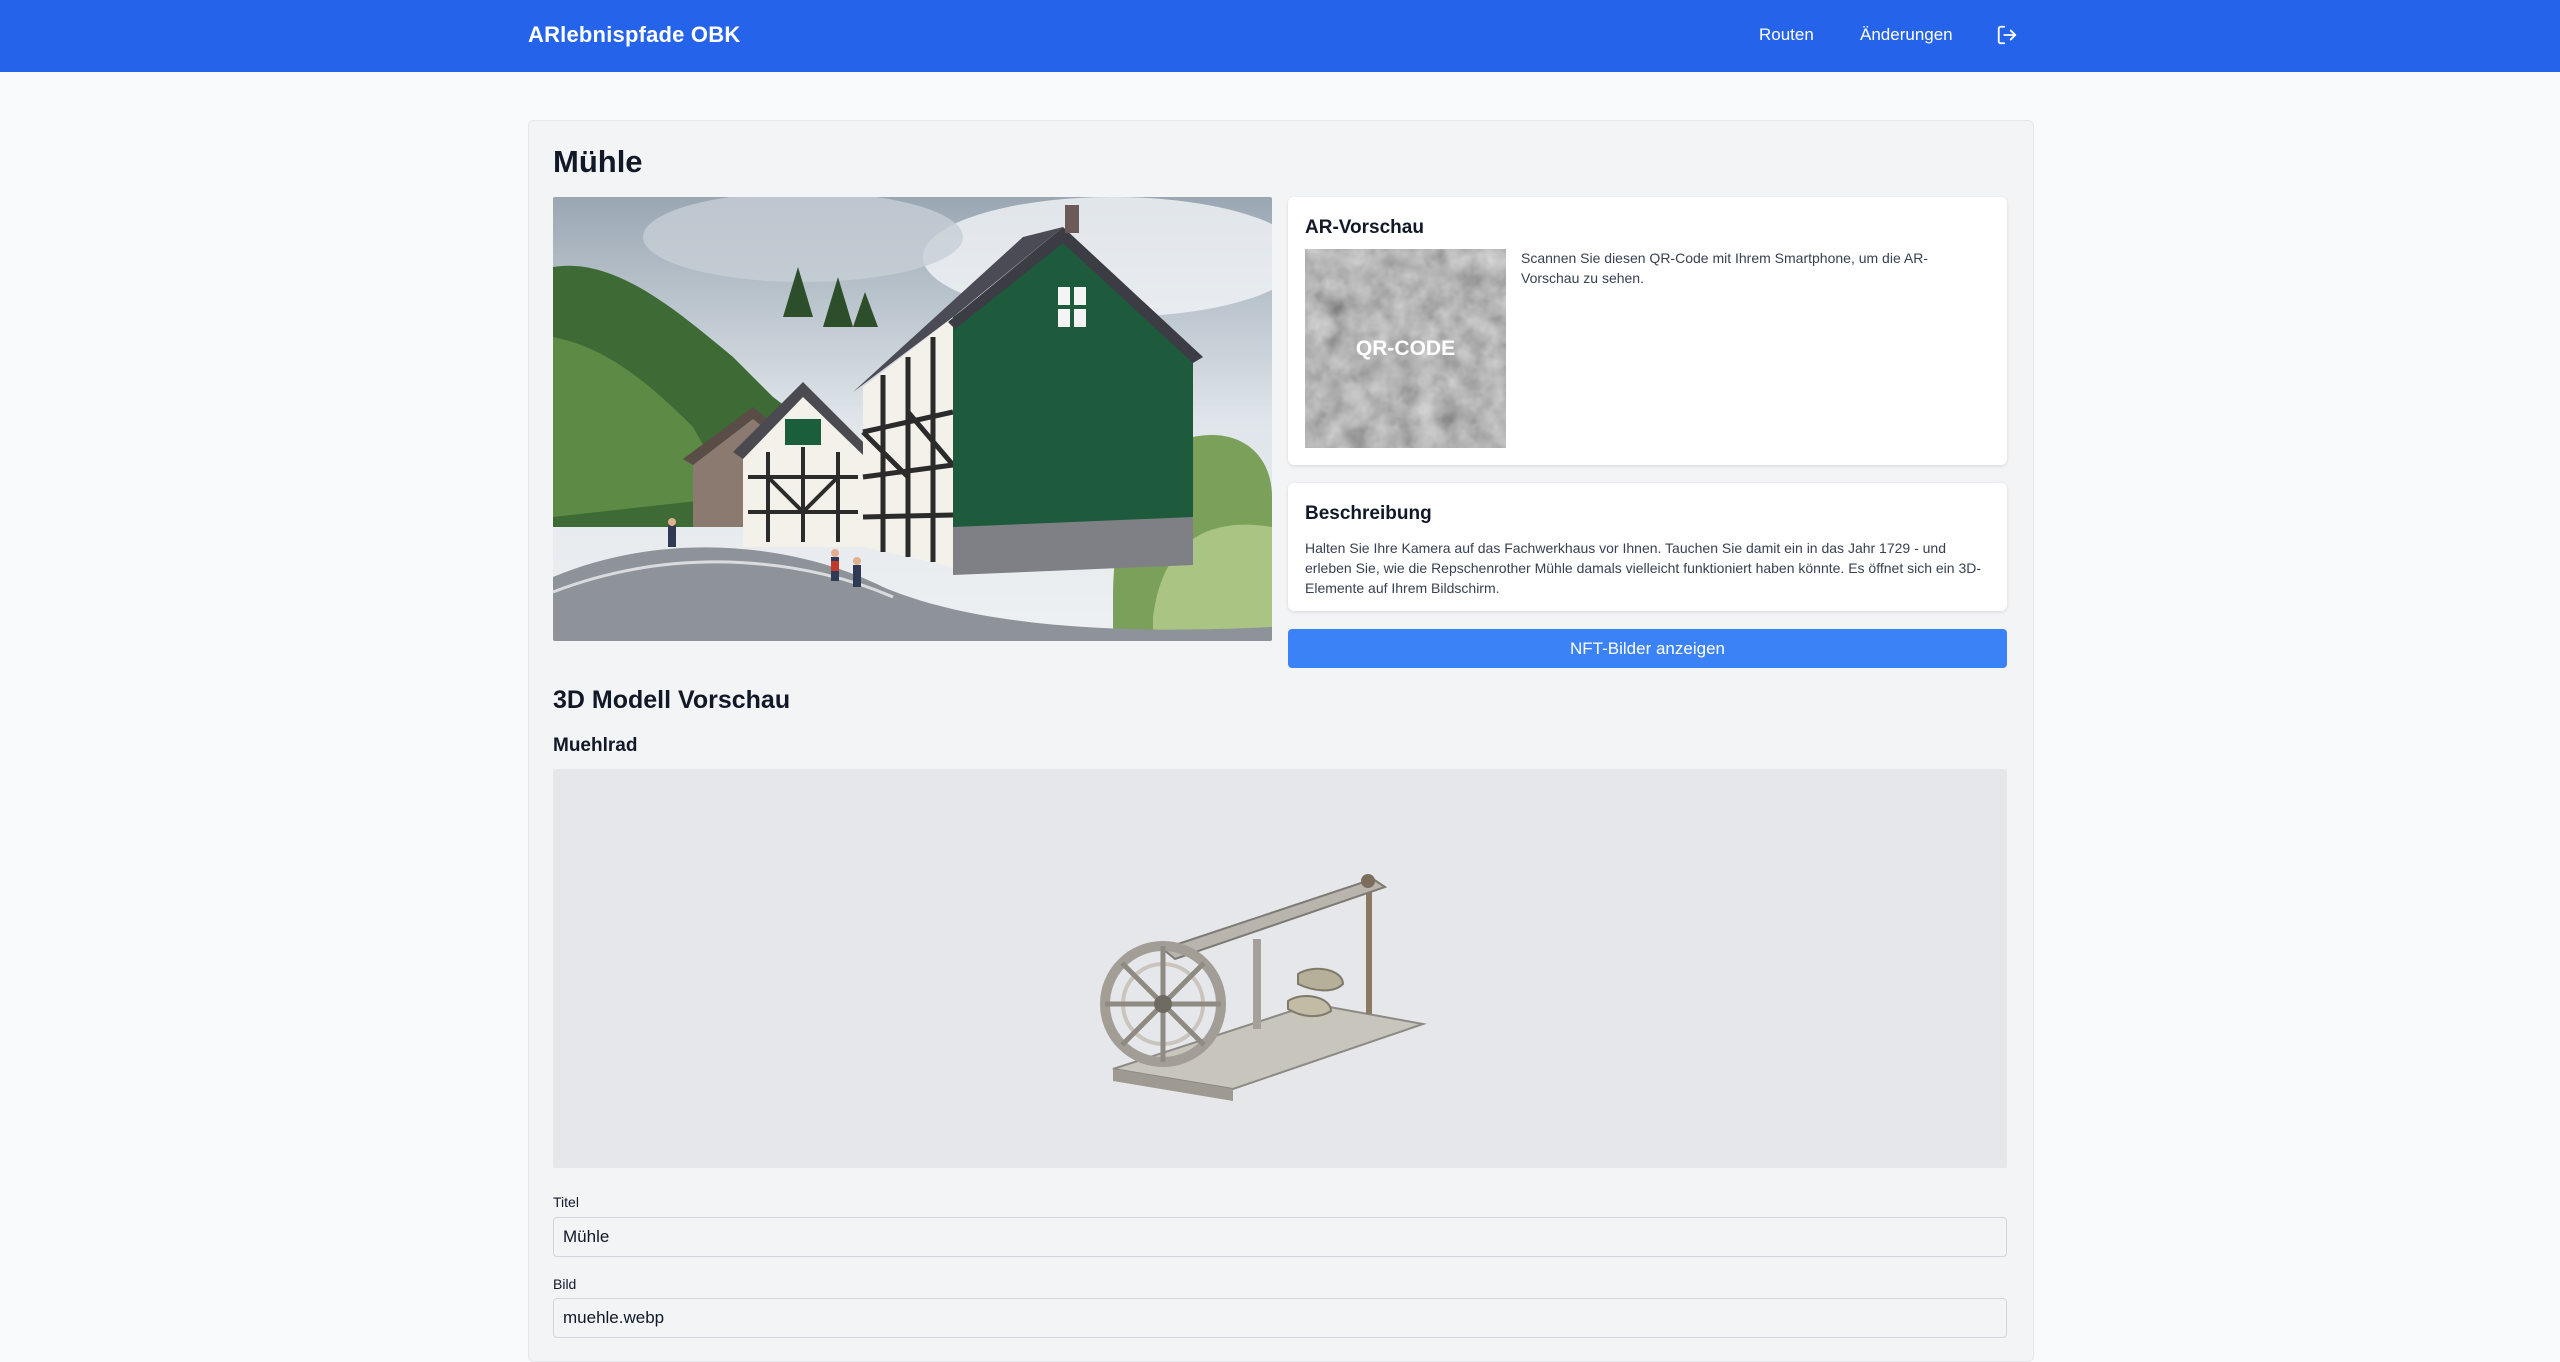  Describe the element at coordinates (634, 35) in the screenshot. I see `brand-logo: ARlebnispfade OBK` at that location.